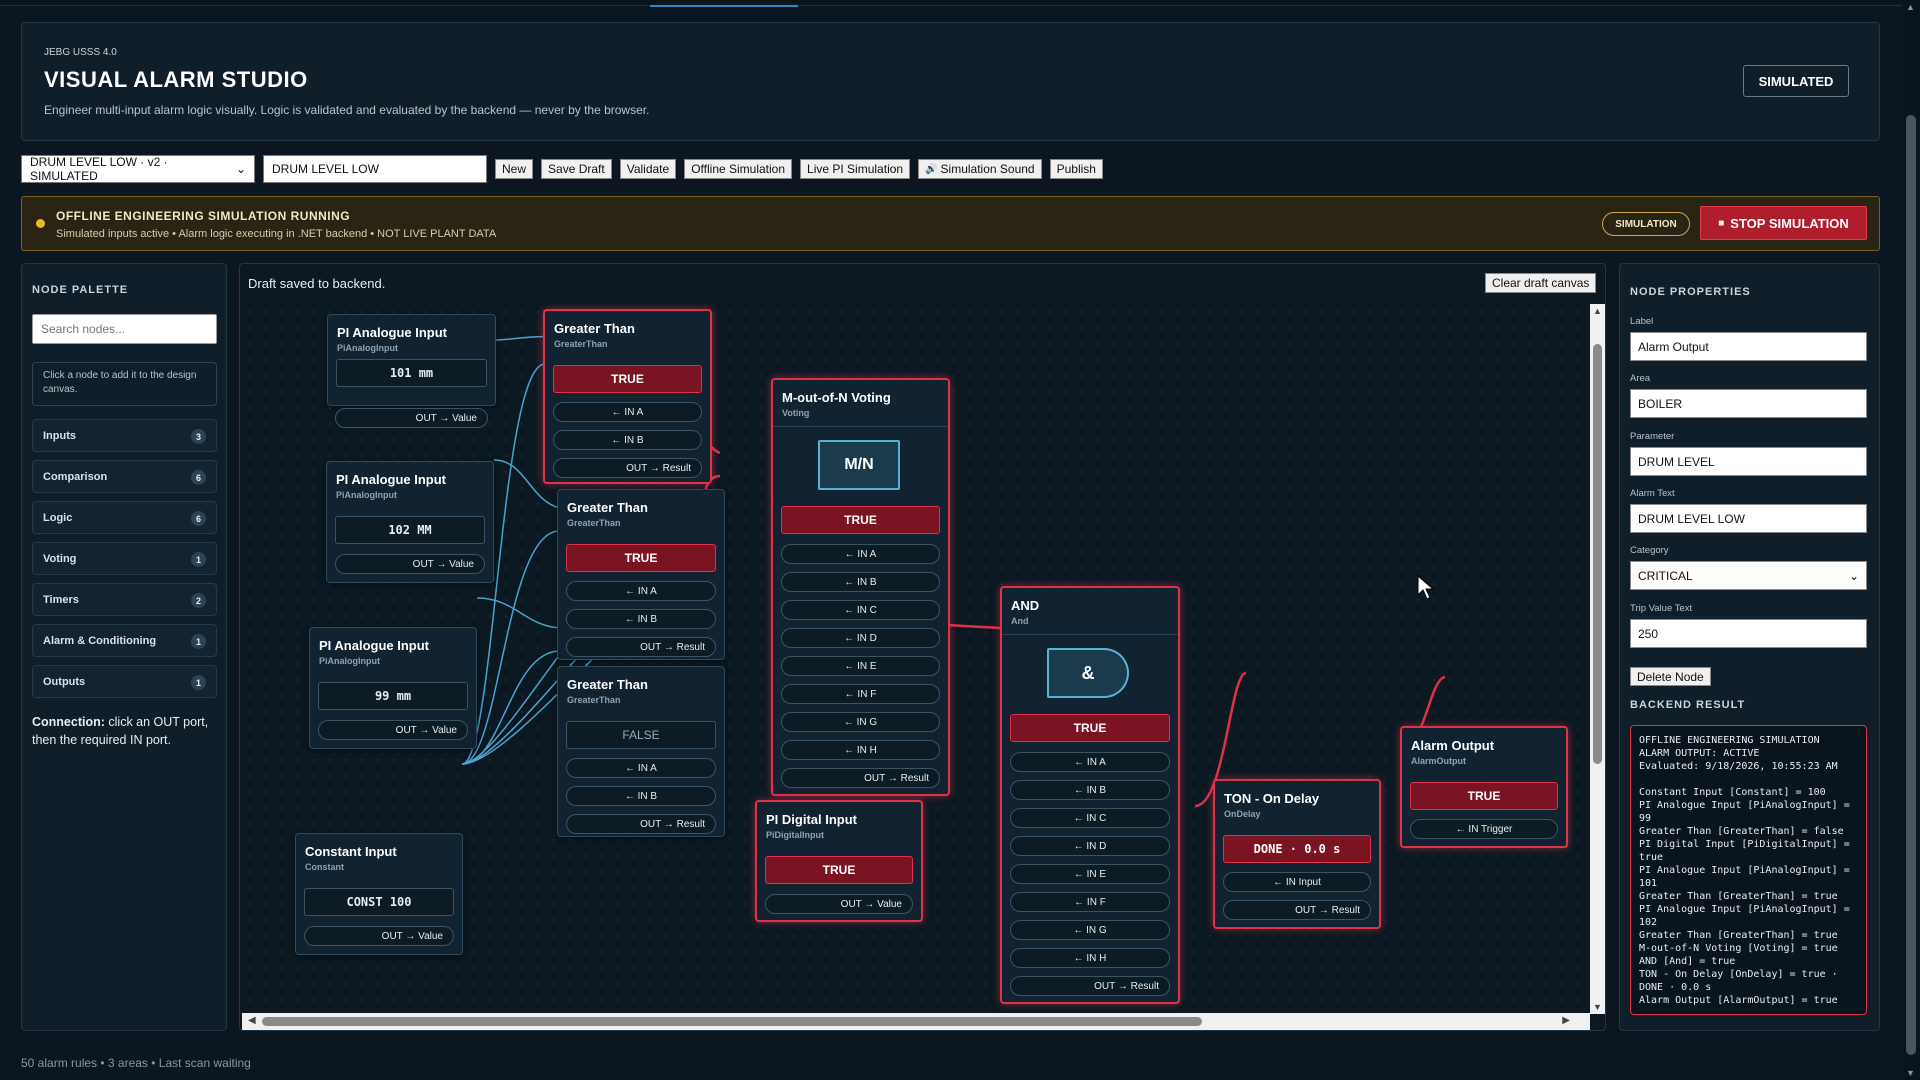 The height and width of the screenshot is (1080, 1920). Describe the element at coordinates (980, 169) in the screenshot. I see `simulation-sound-button: 🔊 Simulation Sound` at that location.